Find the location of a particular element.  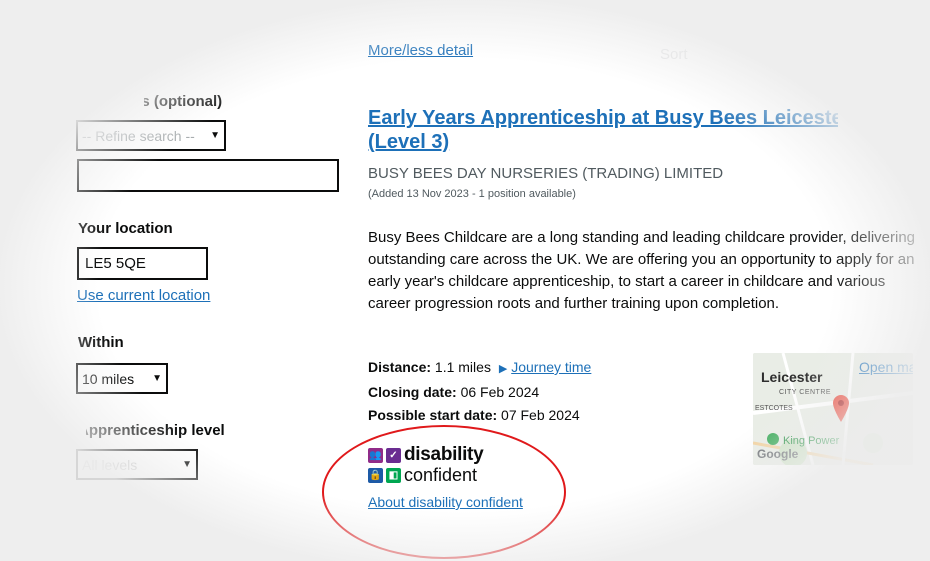

open-map-link: Open map is located at coordinates (886, 367).